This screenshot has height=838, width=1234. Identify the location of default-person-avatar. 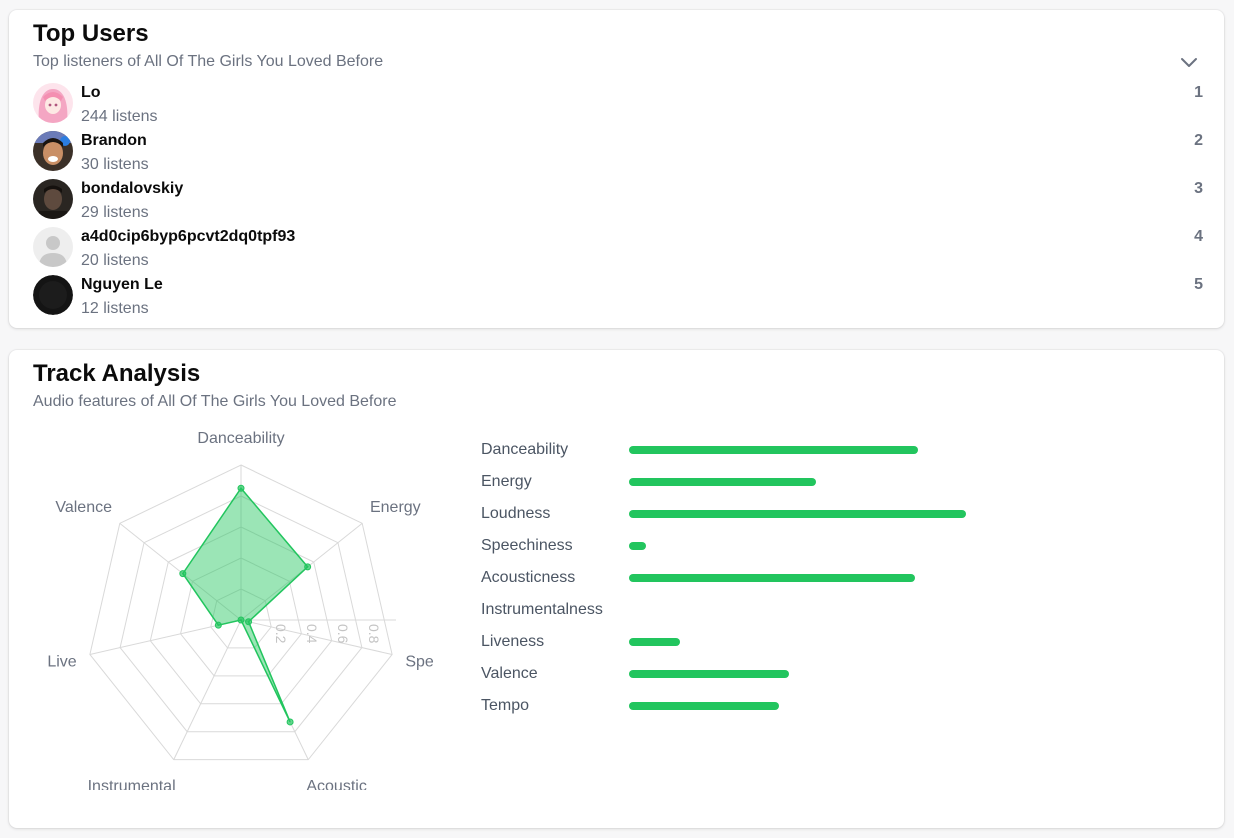
(53, 247).